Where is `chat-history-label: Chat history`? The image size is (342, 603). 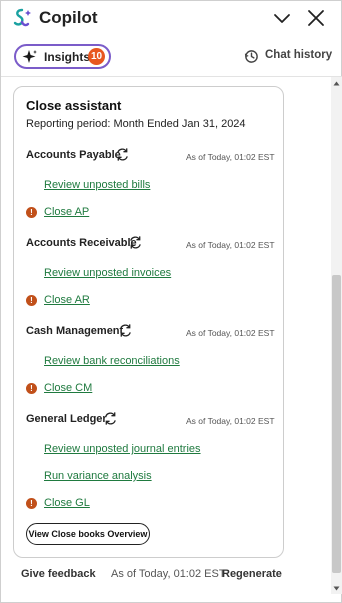 chat-history-label: Chat history is located at coordinates (299, 55).